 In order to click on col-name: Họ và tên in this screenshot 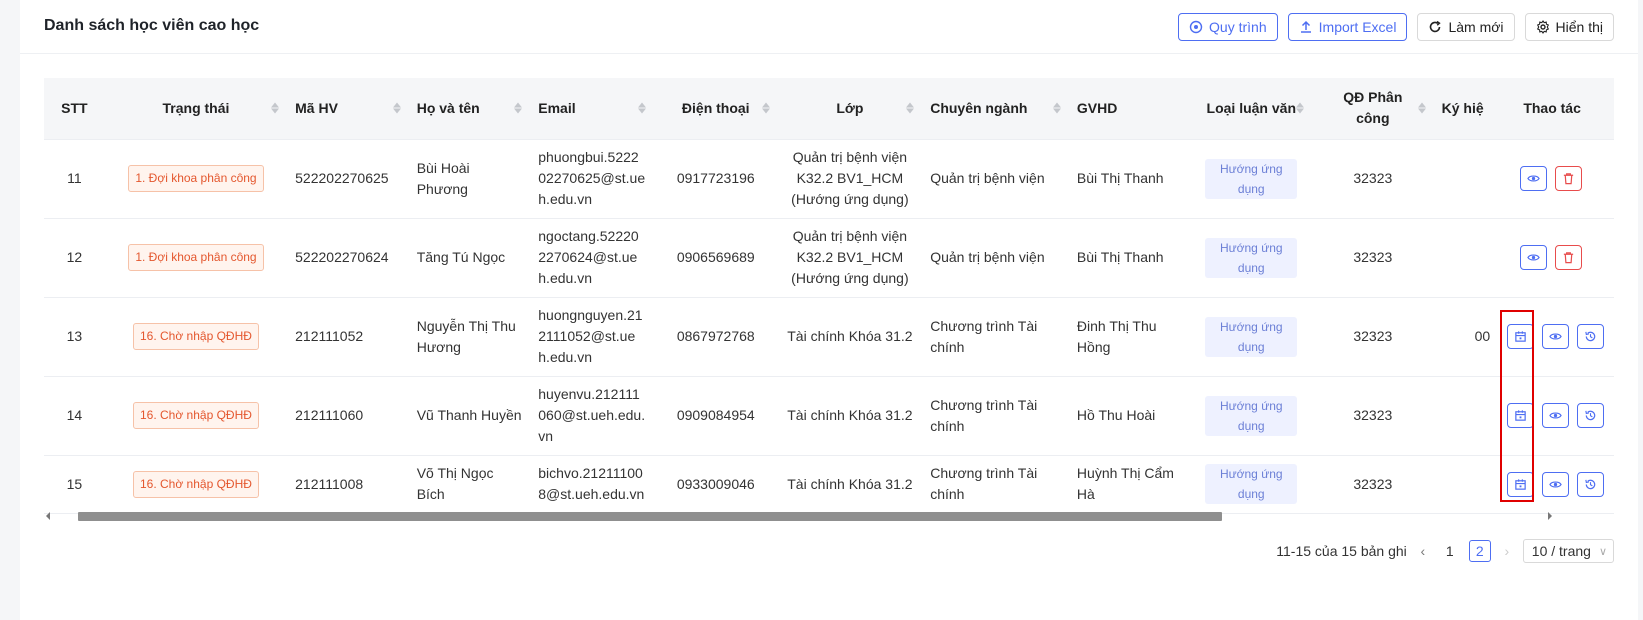, I will do `click(469, 109)`.